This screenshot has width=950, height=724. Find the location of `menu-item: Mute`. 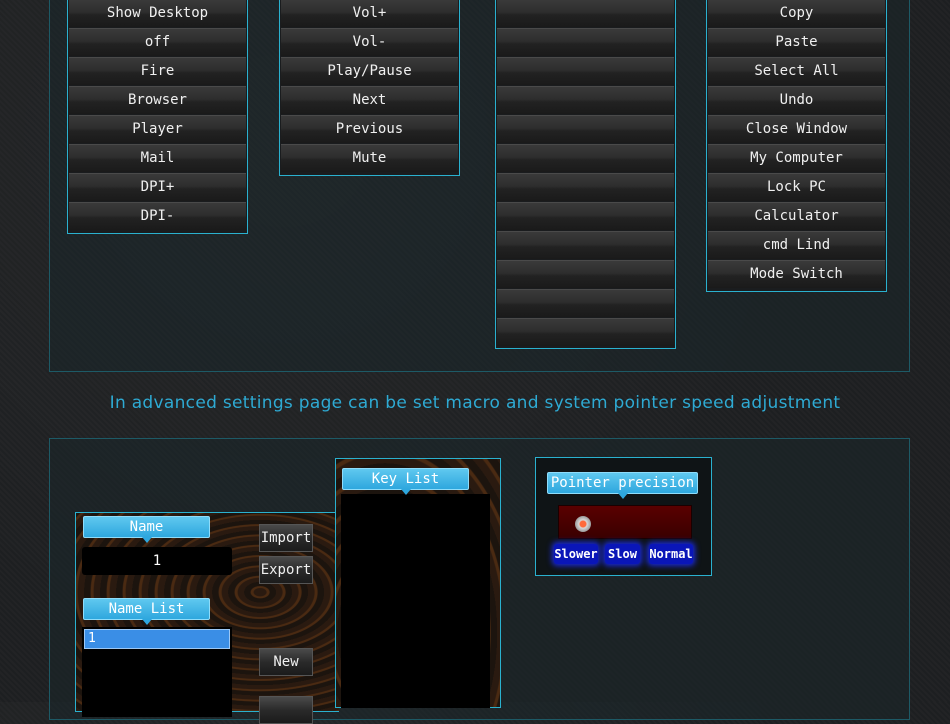

menu-item: Mute is located at coordinates (369, 158).